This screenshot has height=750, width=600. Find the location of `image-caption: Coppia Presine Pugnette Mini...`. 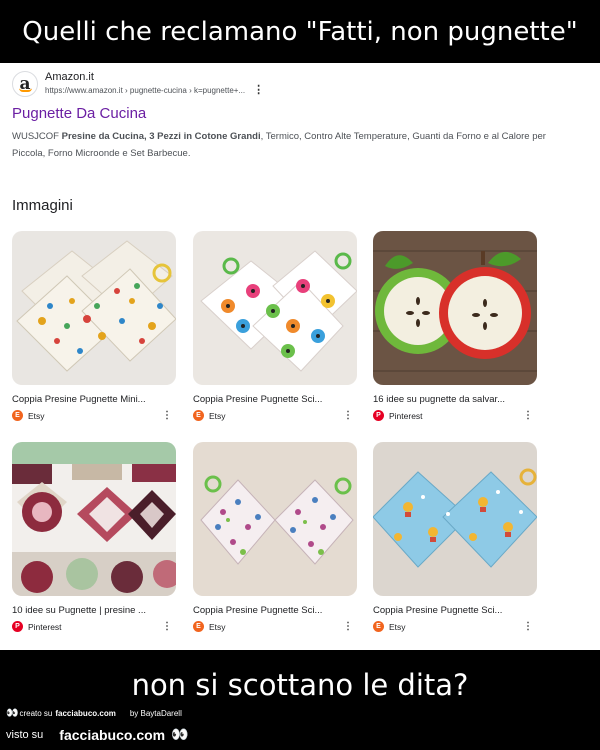

image-caption: Coppia Presine Pugnette Mini... is located at coordinates (94, 399).